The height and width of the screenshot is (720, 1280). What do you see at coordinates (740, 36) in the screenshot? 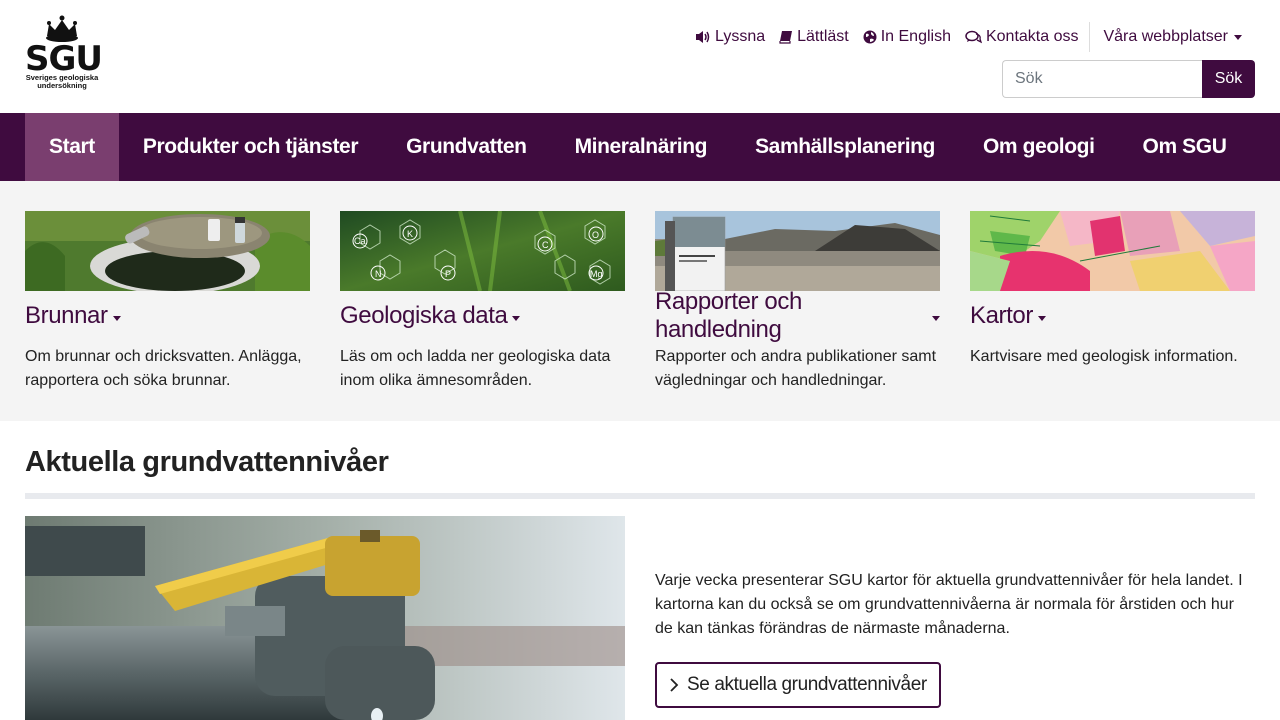
I see `listen-label: Lyssna` at bounding box center [740, 36].